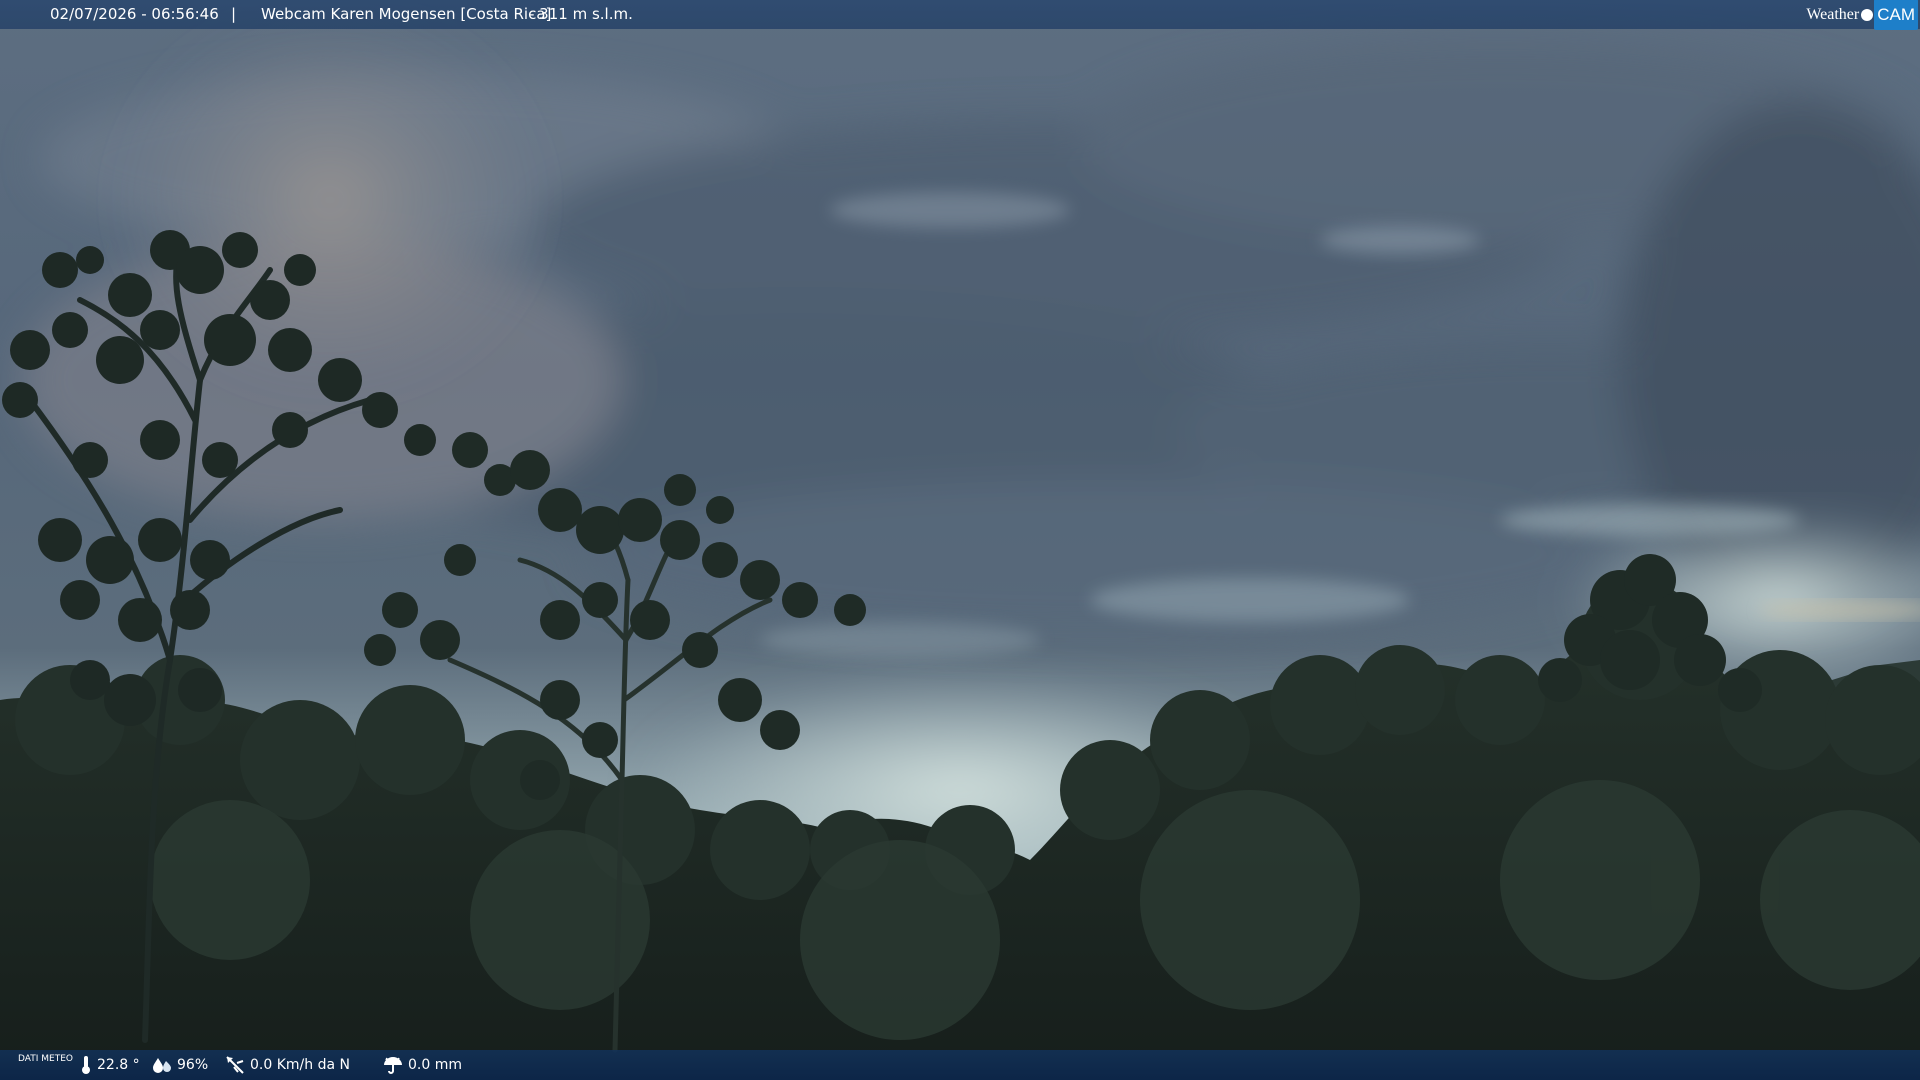 This screenshot has height=1080, width=1920. What do you see at coordinates (162, 1065) in the screenshot?
I see `droplets-icon` at bounding box center [162, 1065].